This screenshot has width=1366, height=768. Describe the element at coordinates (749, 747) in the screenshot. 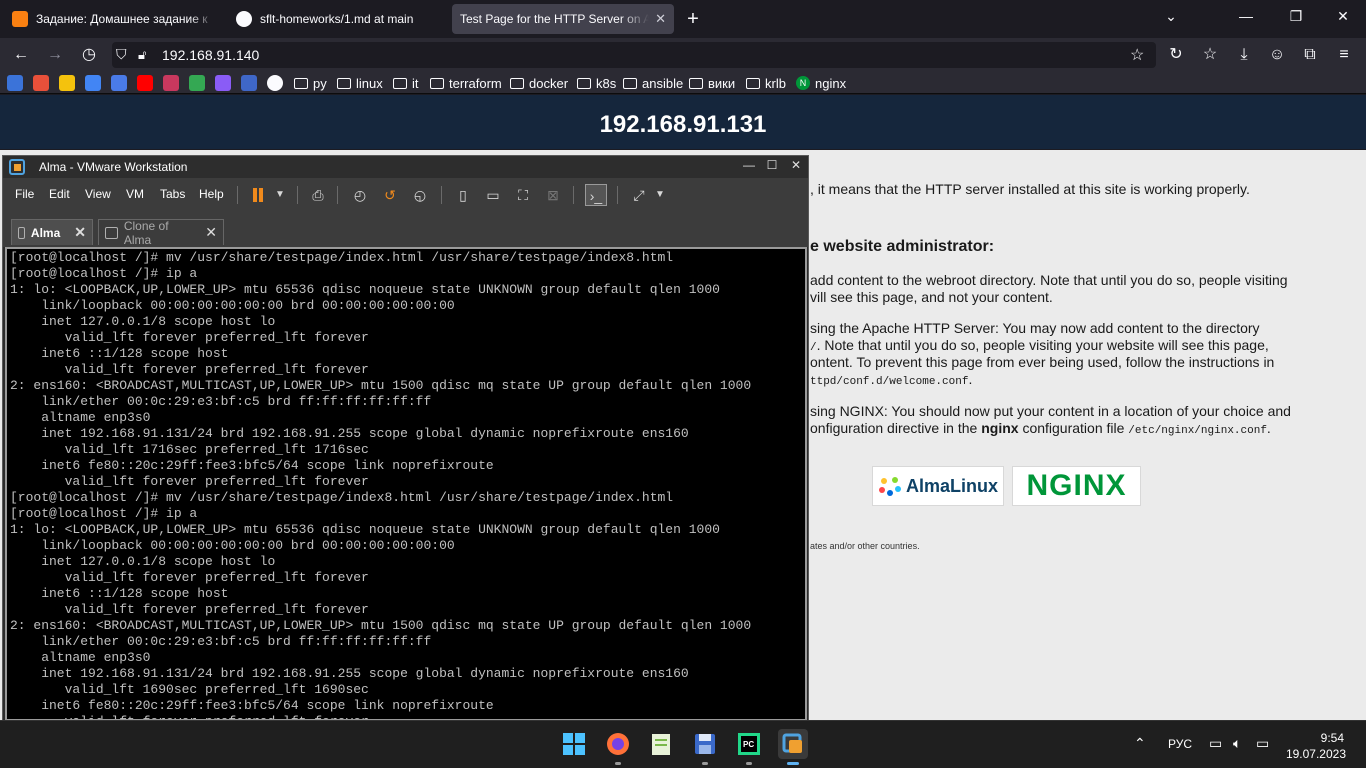

I see `pycharm-taskbar-button: PC` at that location.